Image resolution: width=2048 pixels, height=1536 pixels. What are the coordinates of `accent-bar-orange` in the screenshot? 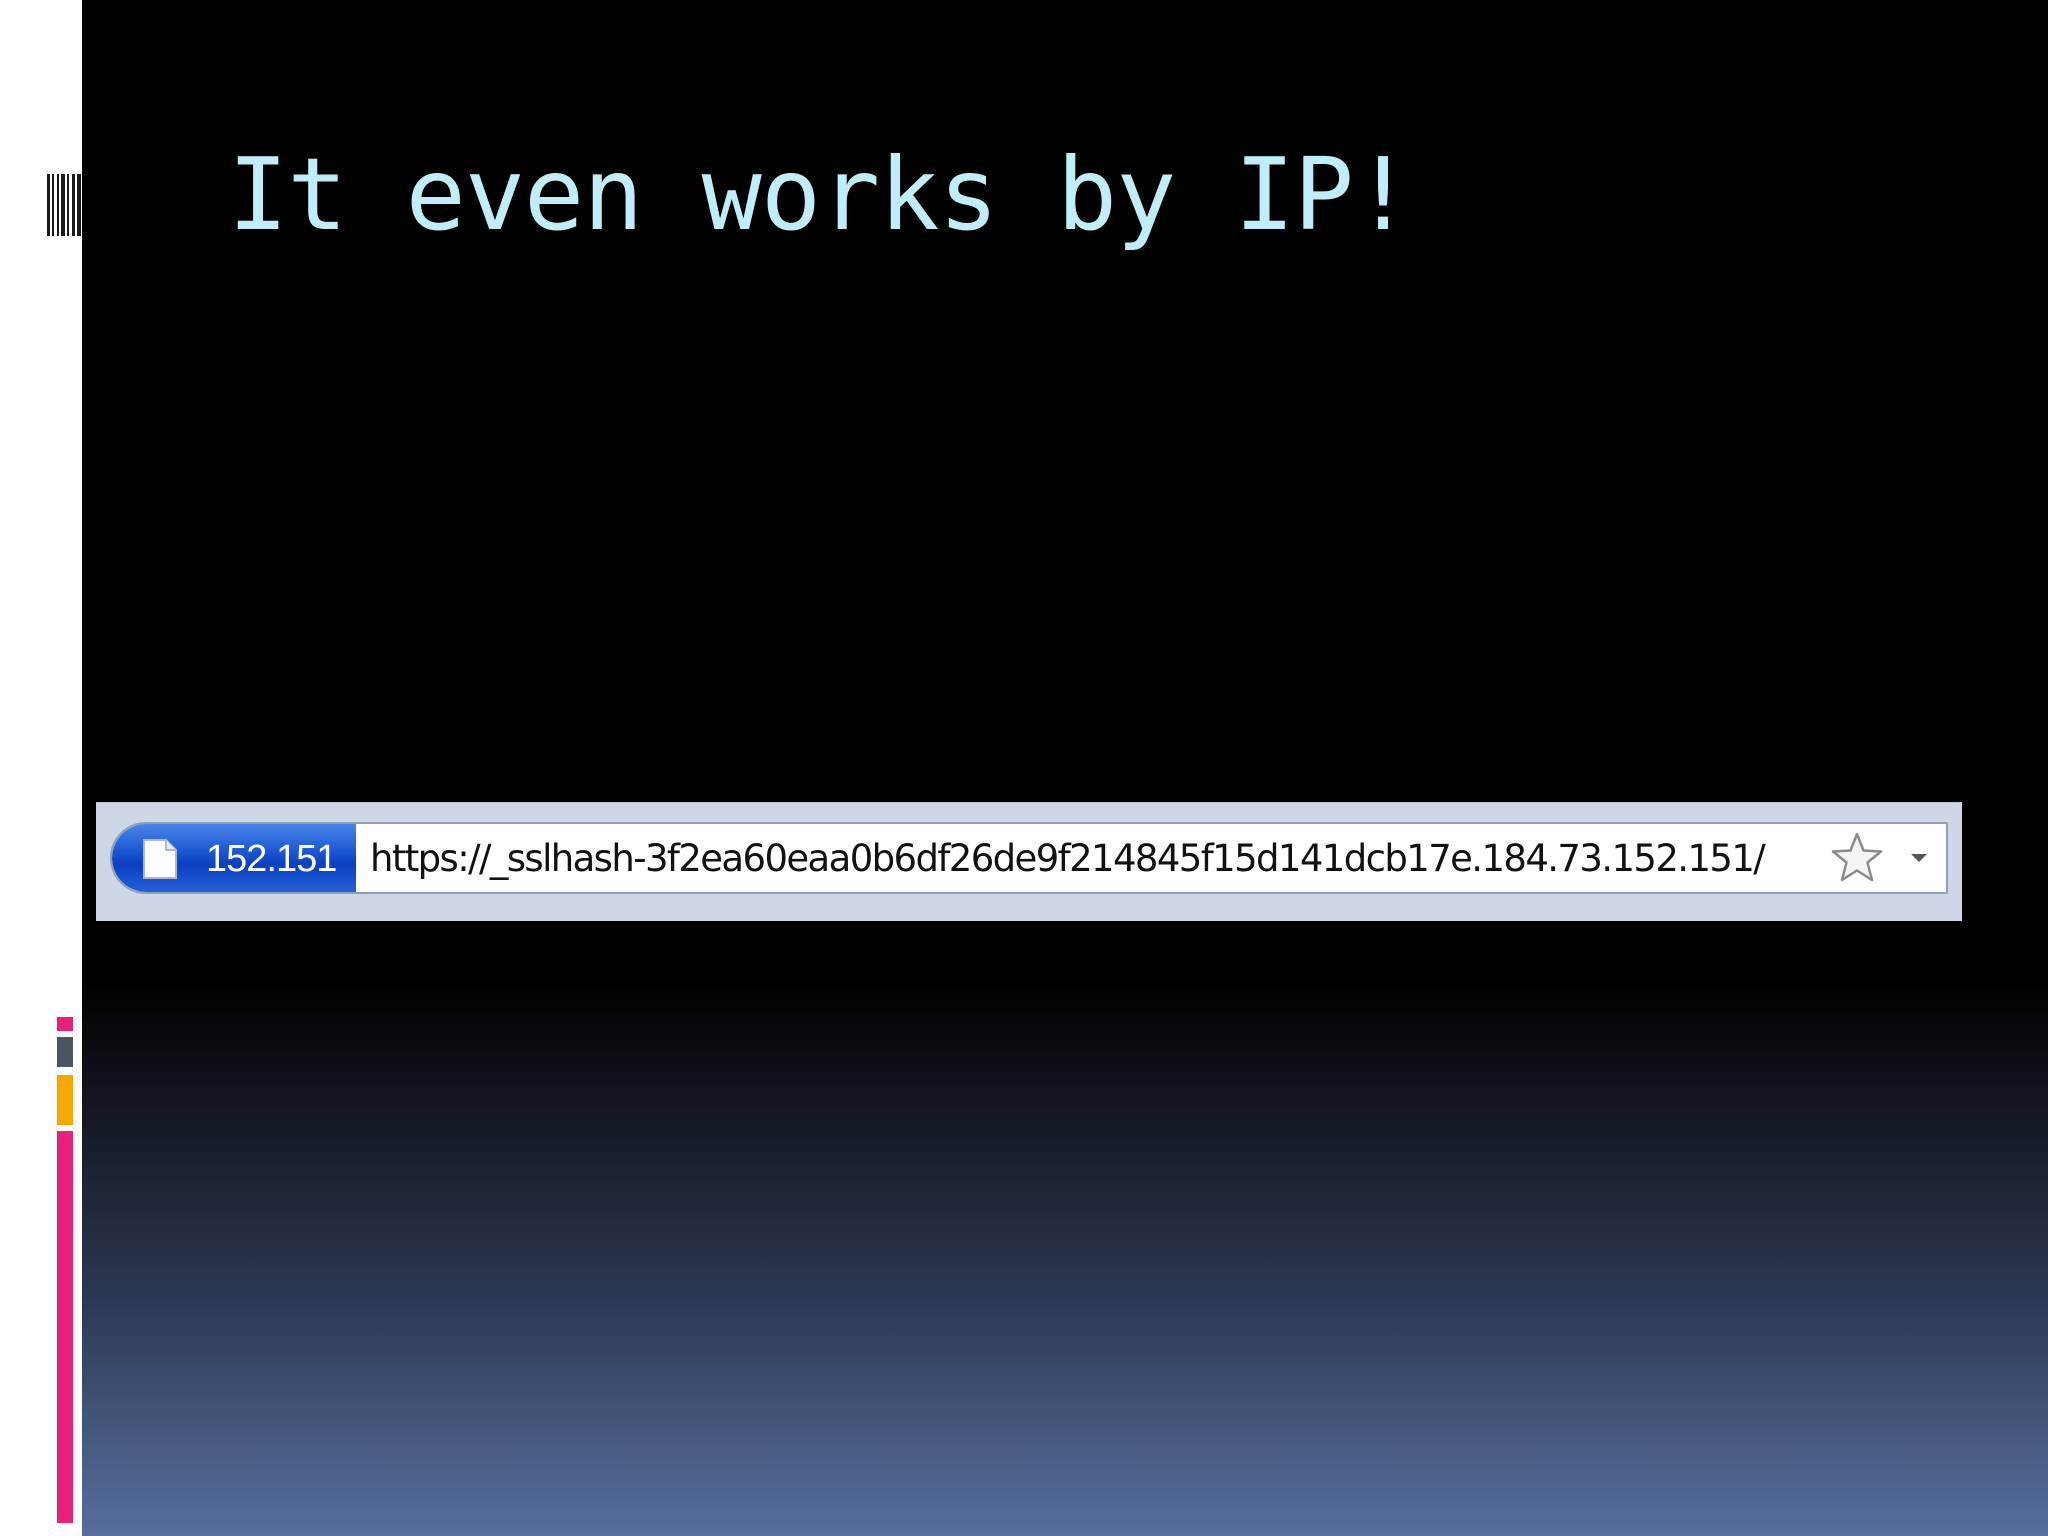 It's located at (65, 1100).